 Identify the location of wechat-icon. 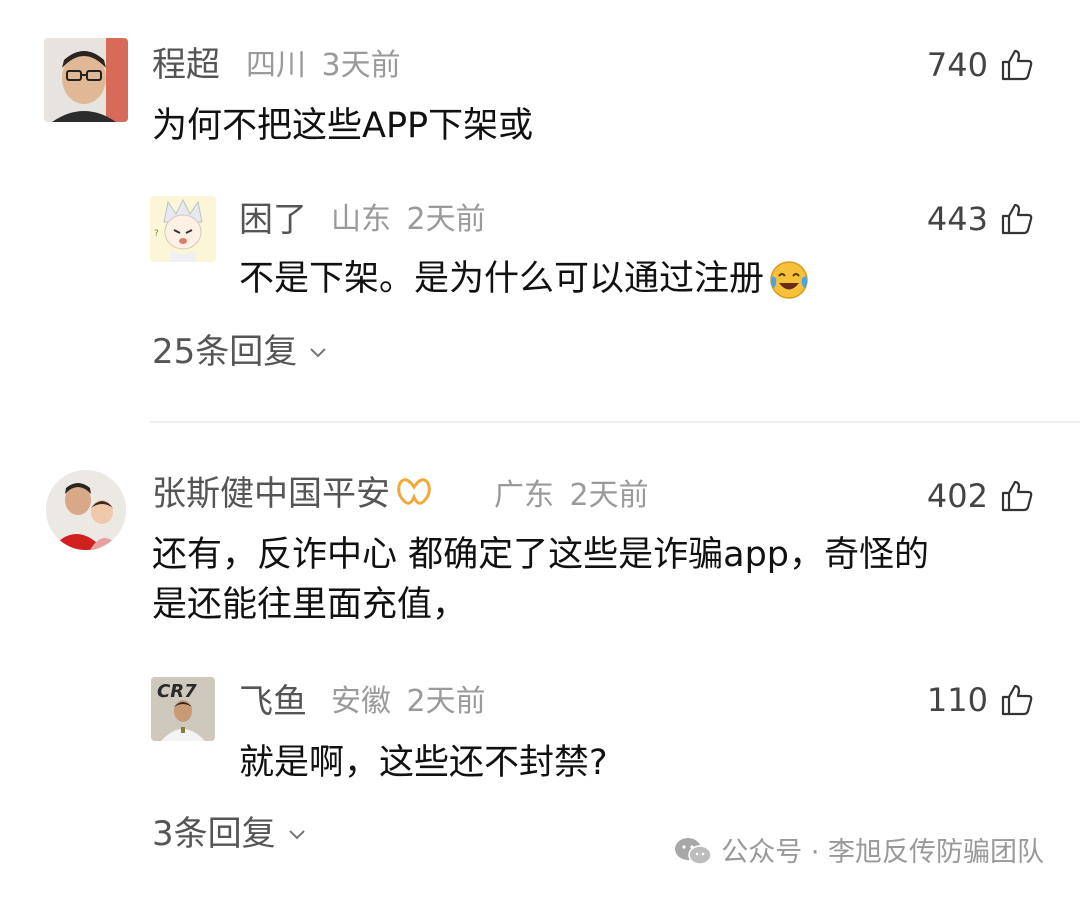
(693, 851).